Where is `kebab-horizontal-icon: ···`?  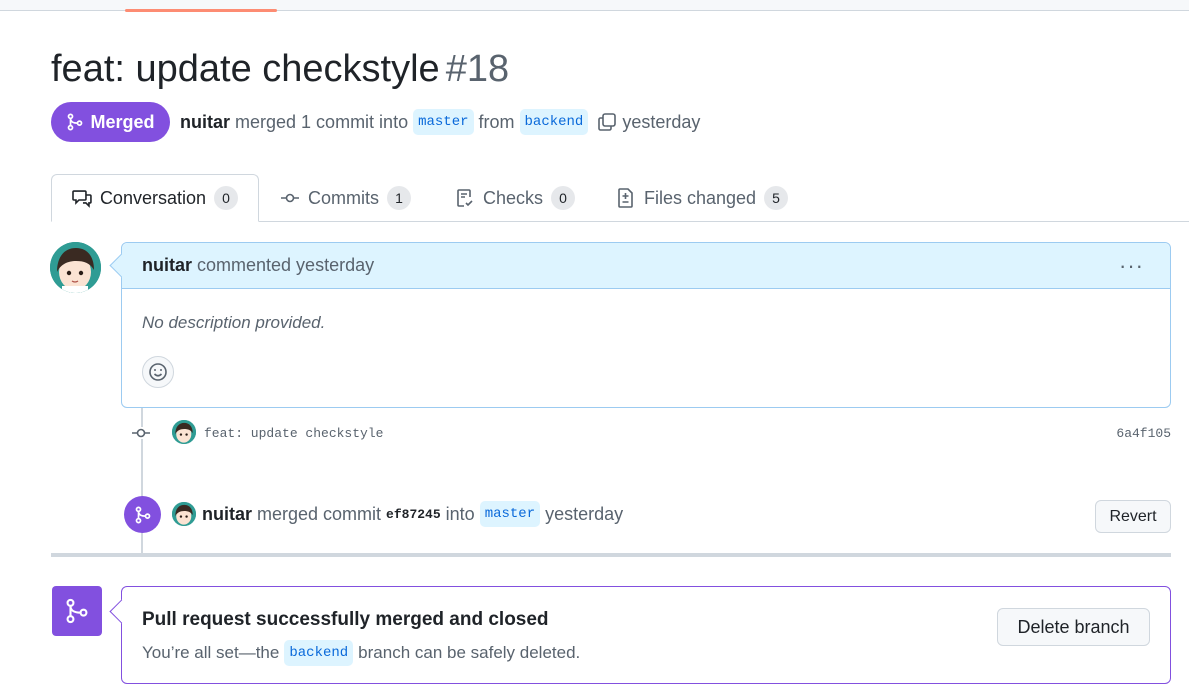
kebab-horizontal-icon: ··· is located at coordinates (1131, 266).